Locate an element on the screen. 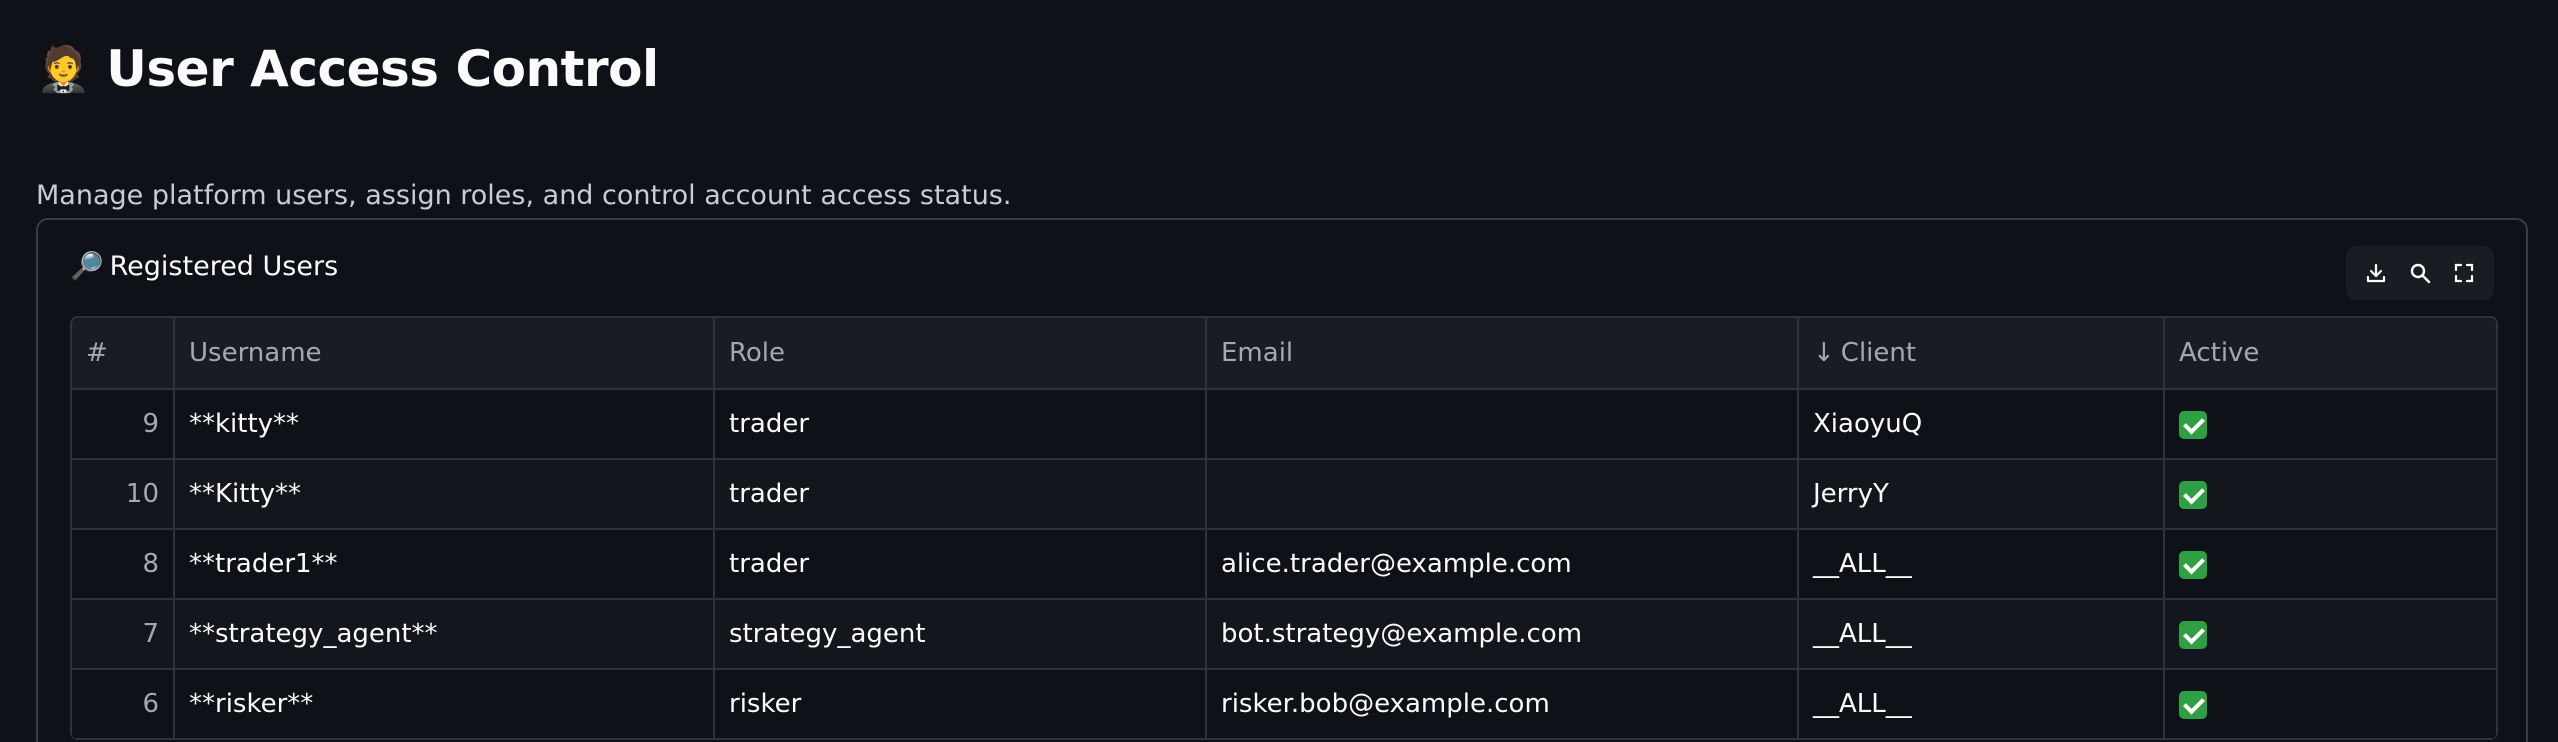 This screenshot has height=742, width=2558. client-cell: JerryY is located at coordinates (1981, 494).